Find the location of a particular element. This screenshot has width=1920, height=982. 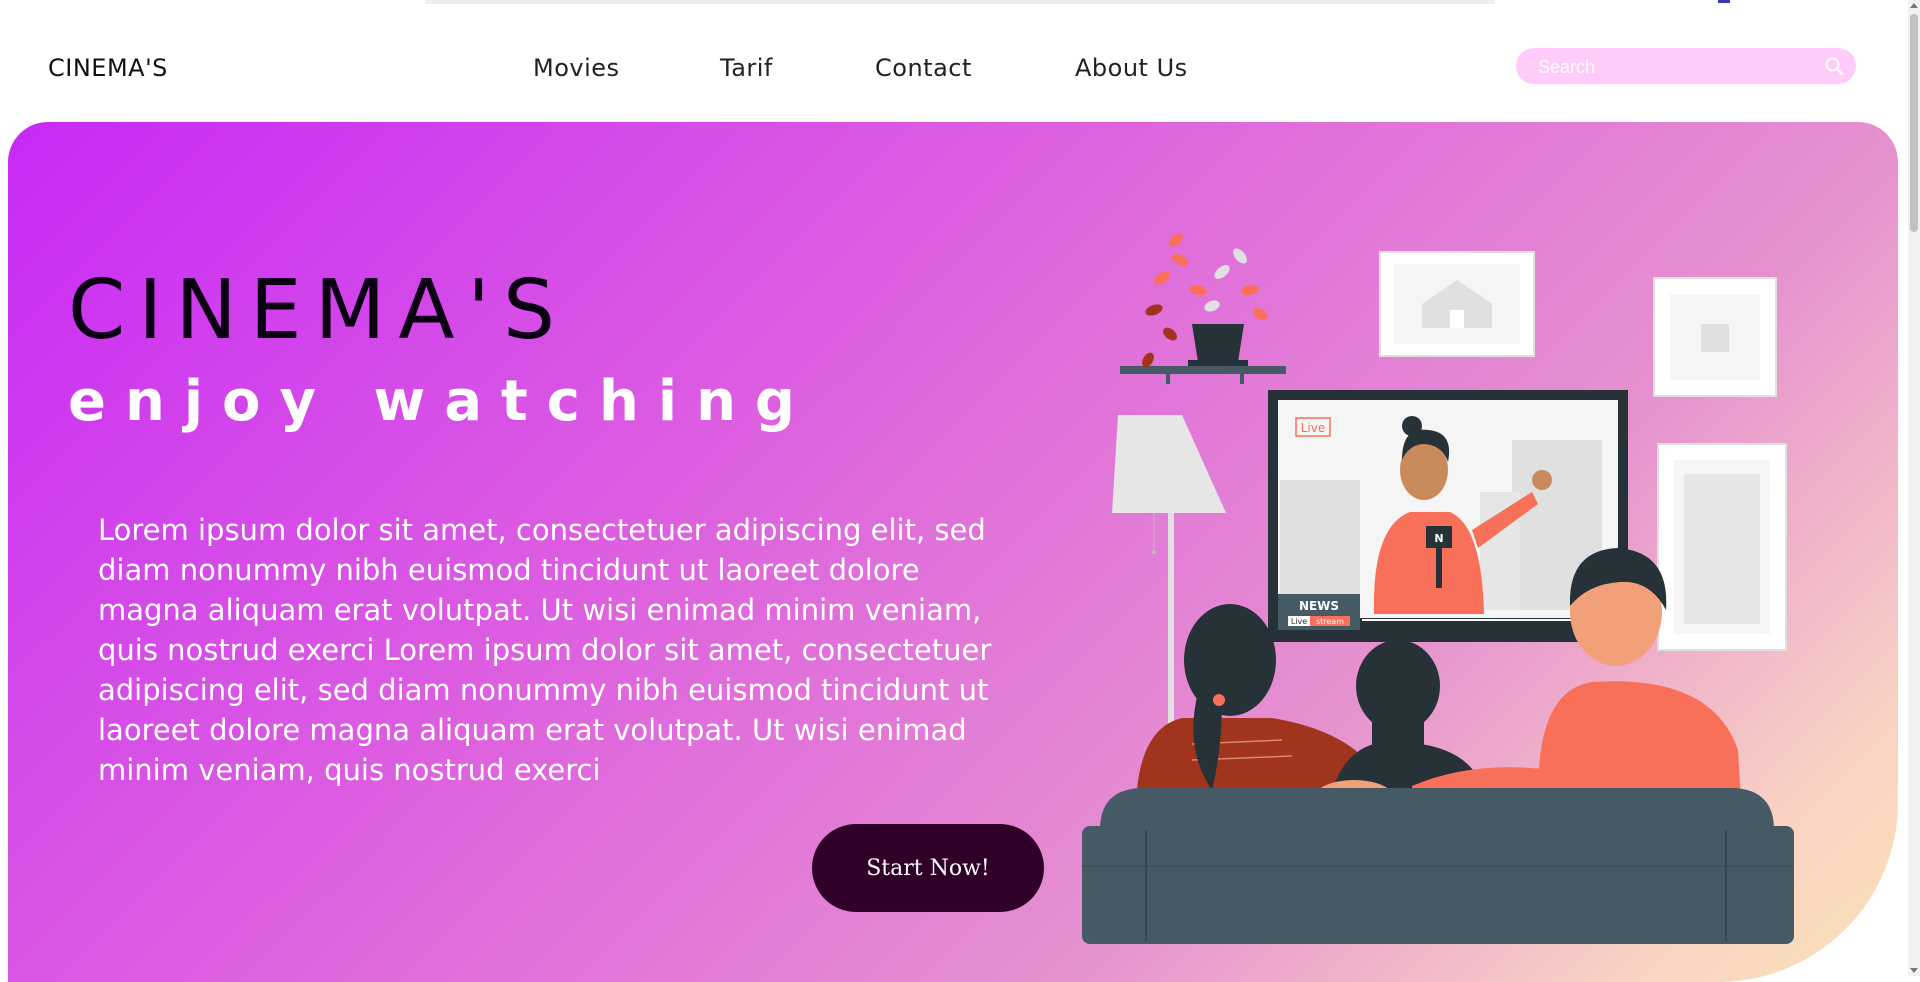

tv-stream-live-label: Live is located at coordinates (1299, 621).